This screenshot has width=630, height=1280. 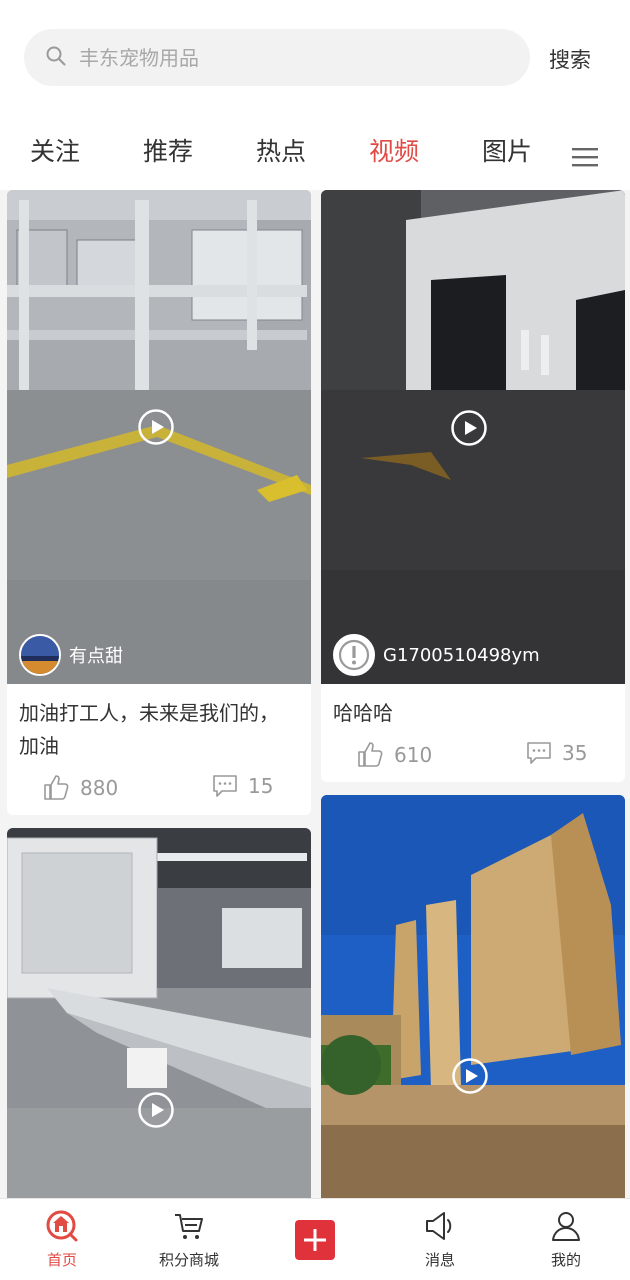 I want to click on author-name: 有点甜, so click(x=96, y=656).